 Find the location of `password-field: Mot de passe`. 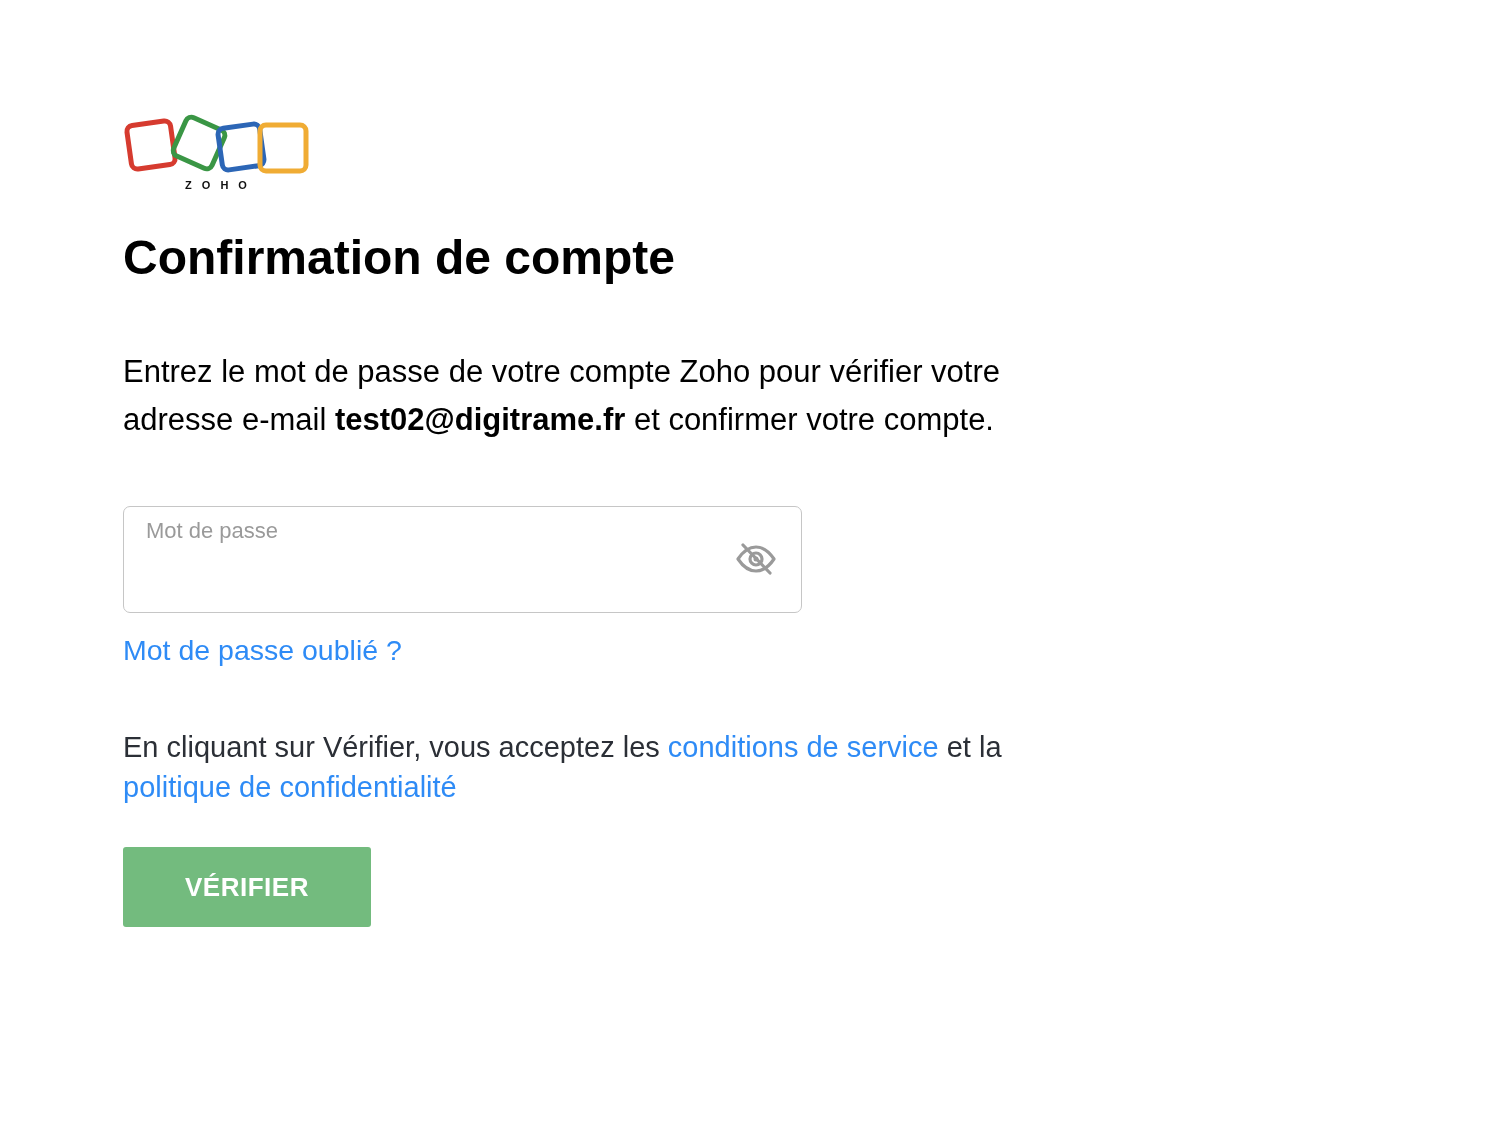

password-field: Mot de passe is located at coordinates (462, 559).